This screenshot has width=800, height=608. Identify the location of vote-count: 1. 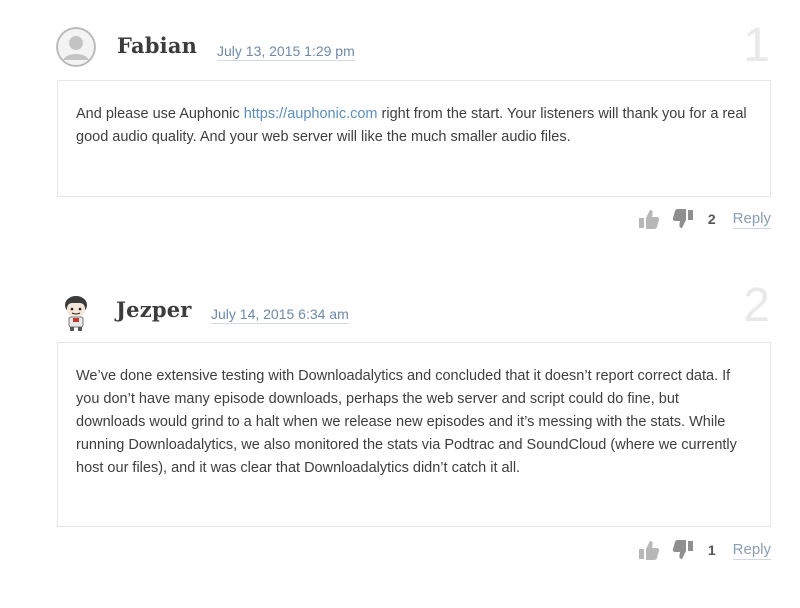
(711, 550).